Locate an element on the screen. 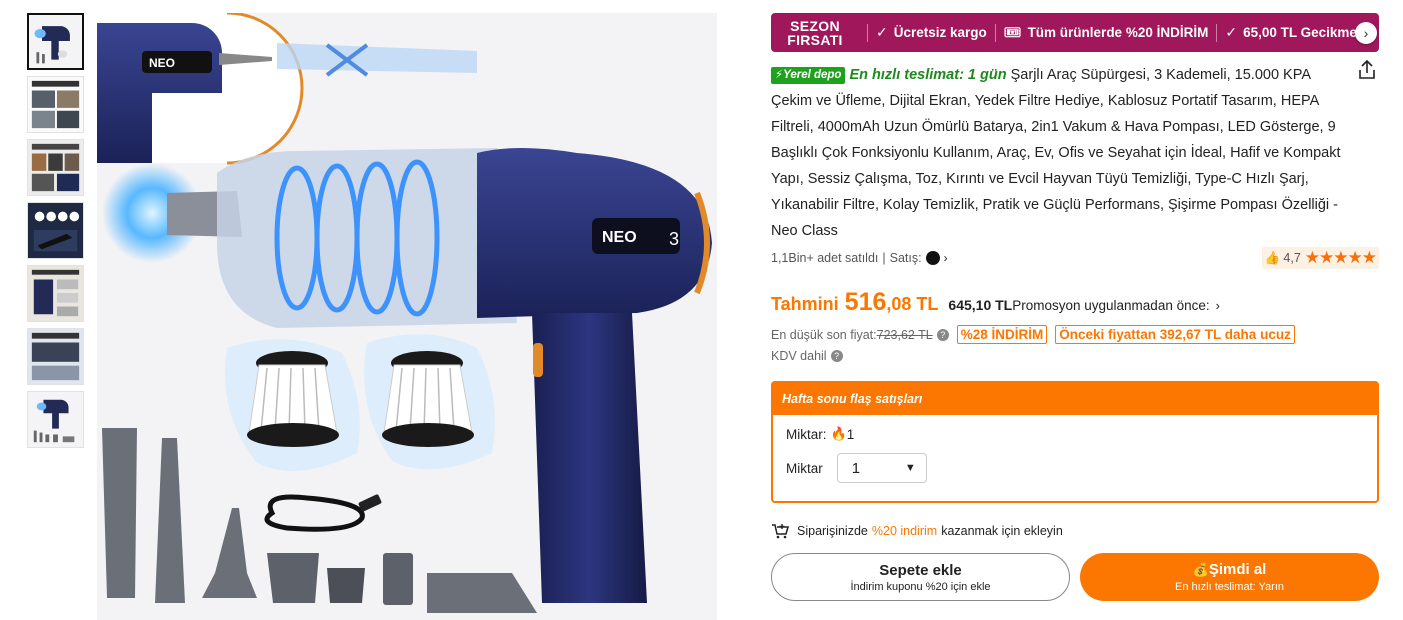 This screenshot has height=620, width=1403. local-warehouse-badge: ⚡Yerel depo is located at coordinates (808, 75).